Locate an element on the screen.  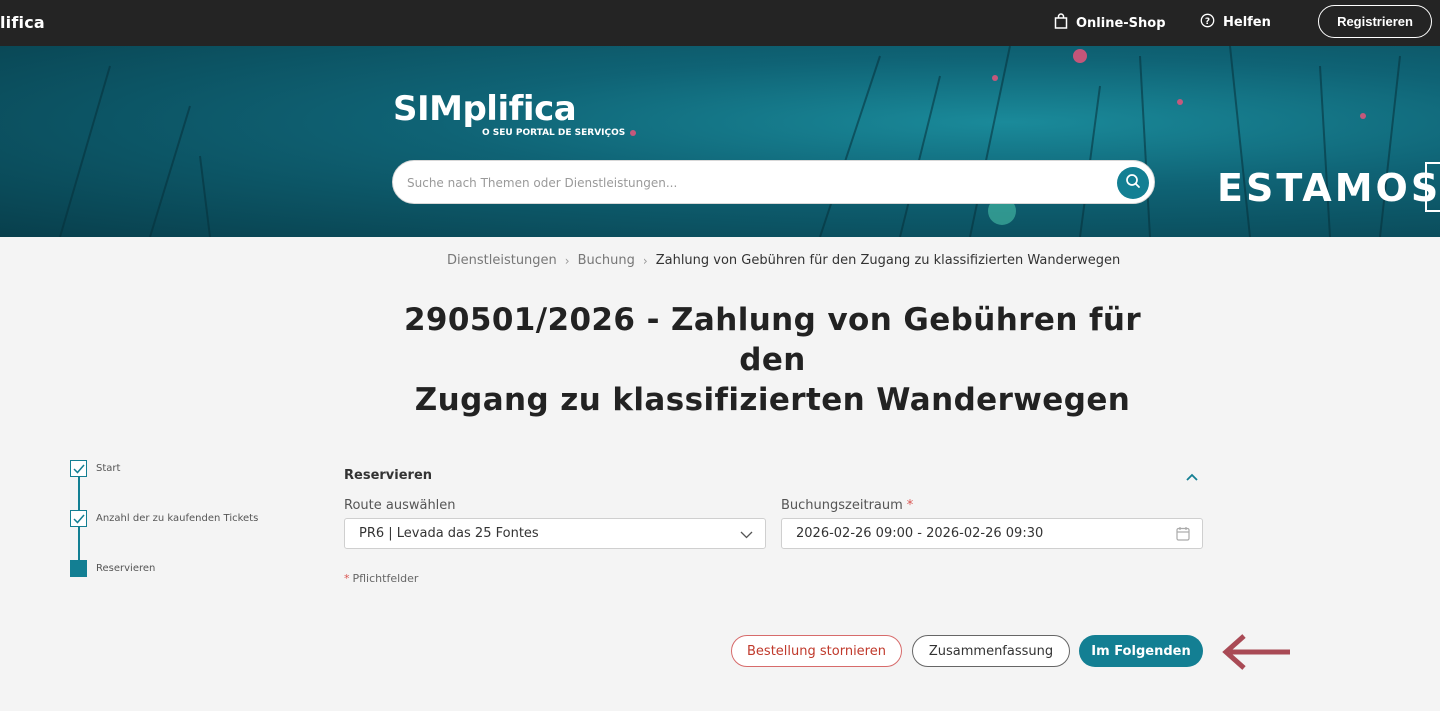
help-label: Helfen is located at coordinates (1247, 22).